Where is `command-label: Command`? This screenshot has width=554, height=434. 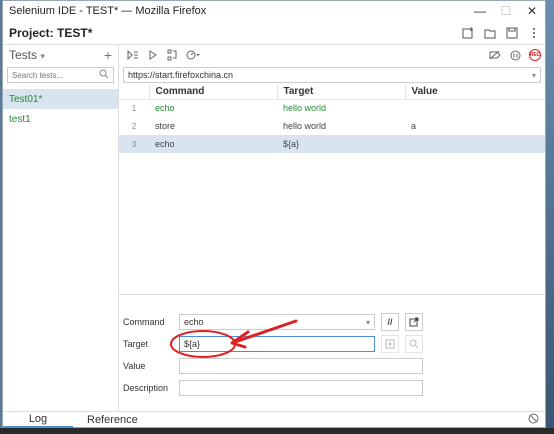
command-label: Command is located at coordinates (144, 322).